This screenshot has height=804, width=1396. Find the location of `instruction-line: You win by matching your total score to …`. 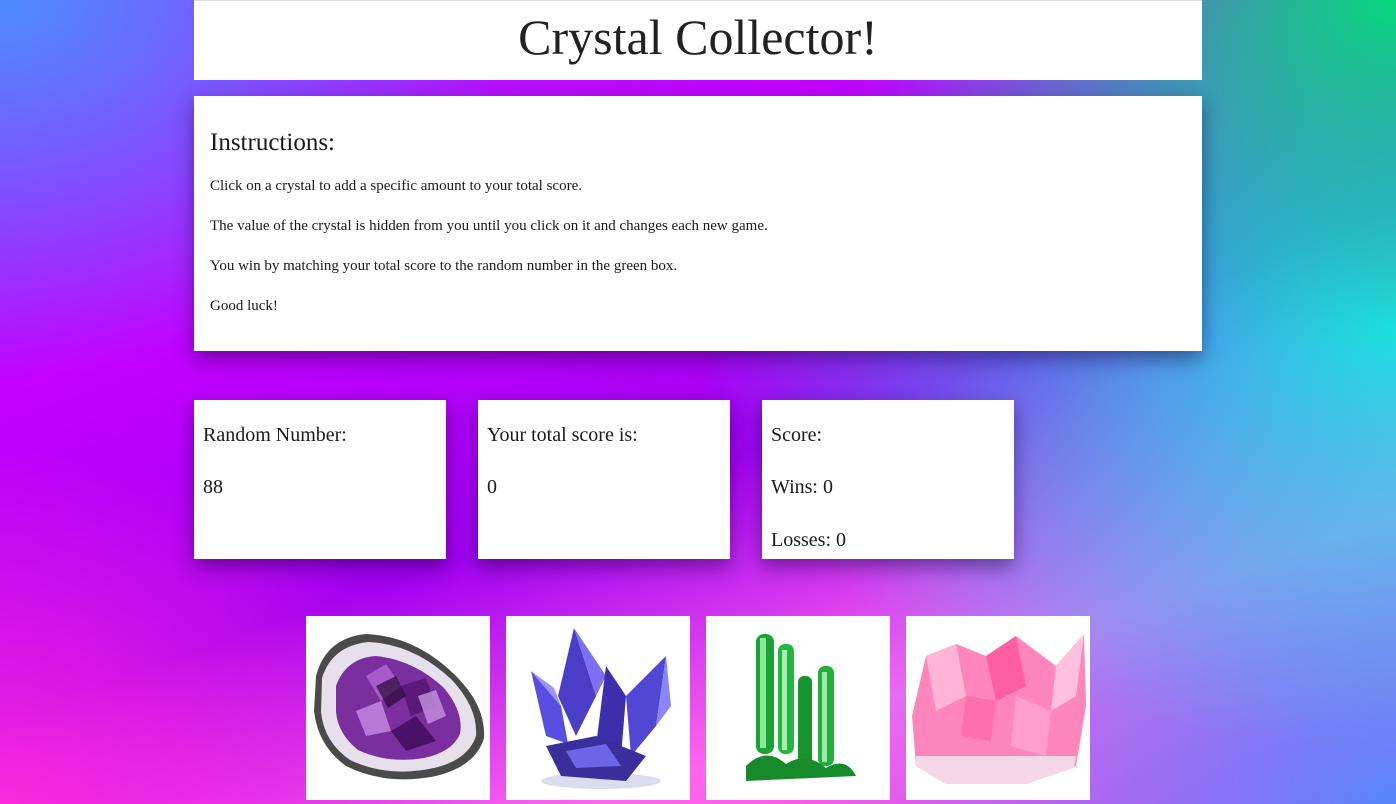

instruction-line: You win by matching your total score to … is located at coordinates (444, 266).